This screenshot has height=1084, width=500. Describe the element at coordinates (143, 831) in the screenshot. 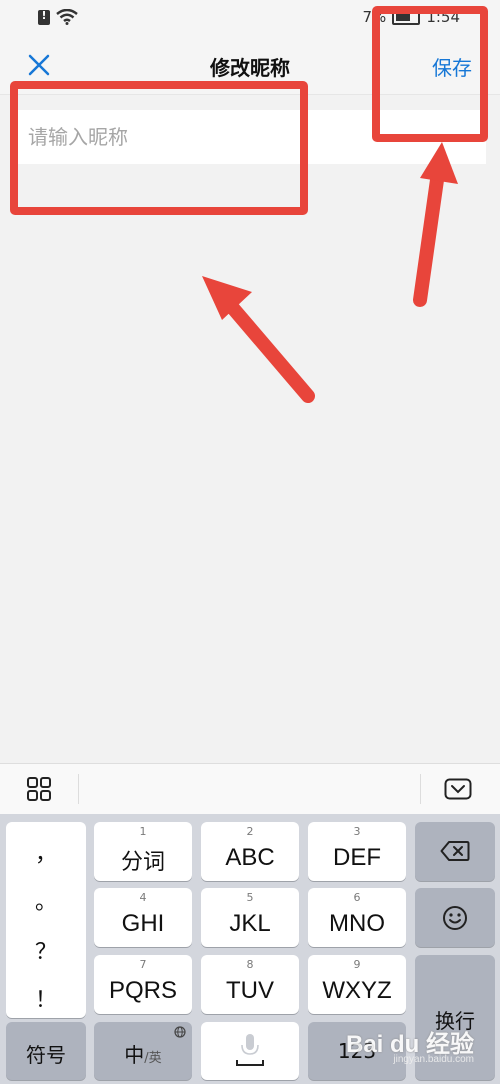

I see `key-number: 1` at that location.